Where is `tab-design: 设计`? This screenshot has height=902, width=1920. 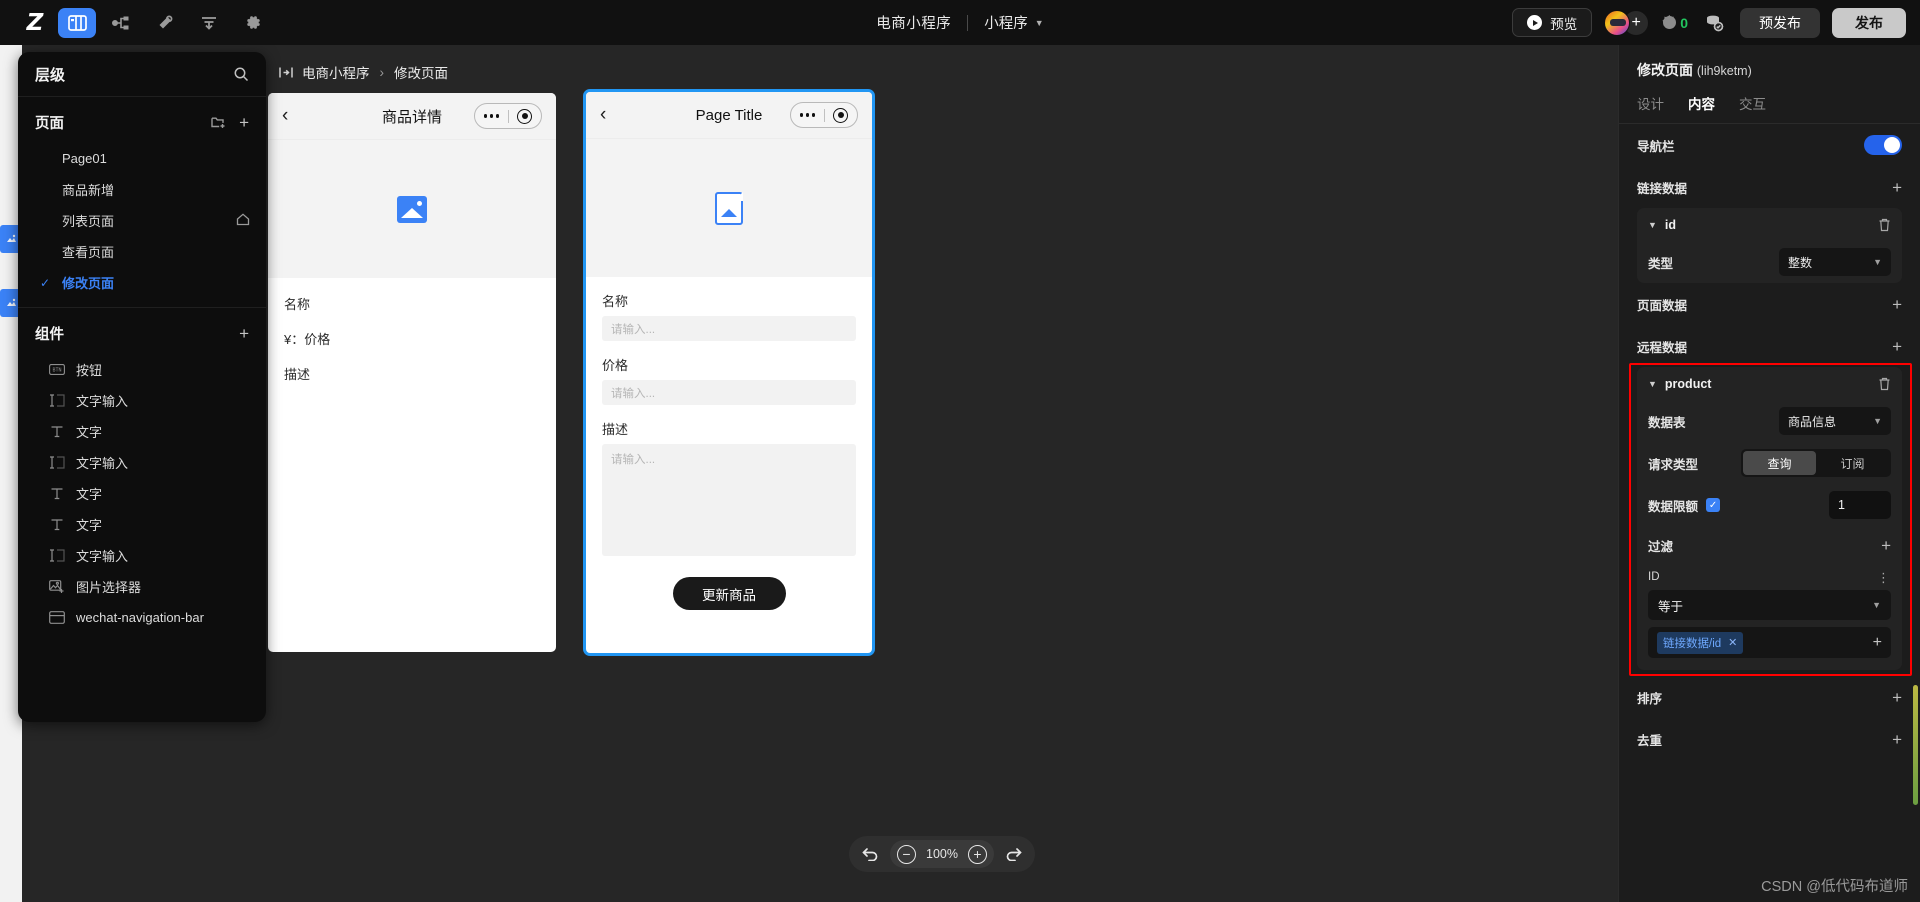
tab-design: 设计 is located at coordinates (1650, 108).